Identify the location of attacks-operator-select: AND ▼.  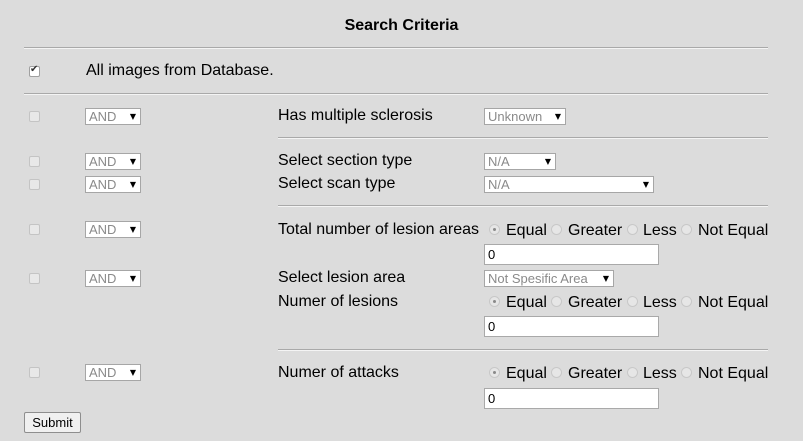
(113, 372).